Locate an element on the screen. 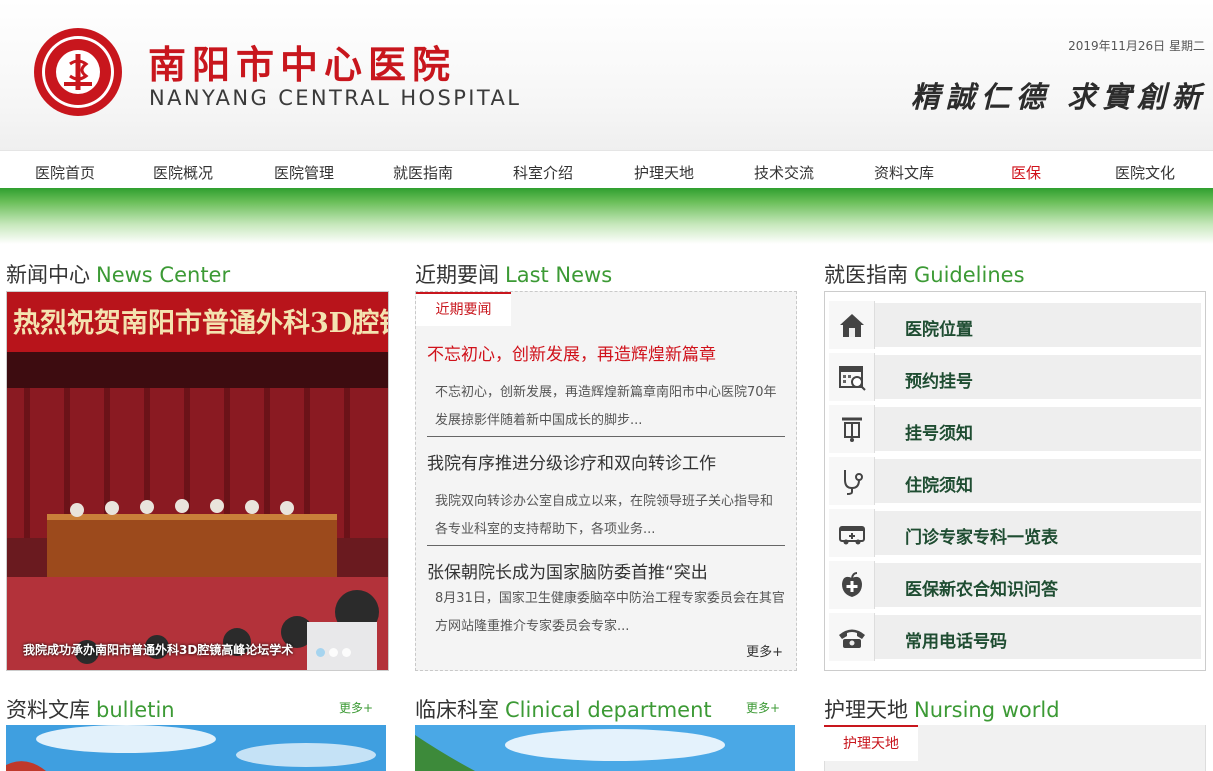  bulletin-title-cn: 资料文库 is located at coordinates (48, 710).